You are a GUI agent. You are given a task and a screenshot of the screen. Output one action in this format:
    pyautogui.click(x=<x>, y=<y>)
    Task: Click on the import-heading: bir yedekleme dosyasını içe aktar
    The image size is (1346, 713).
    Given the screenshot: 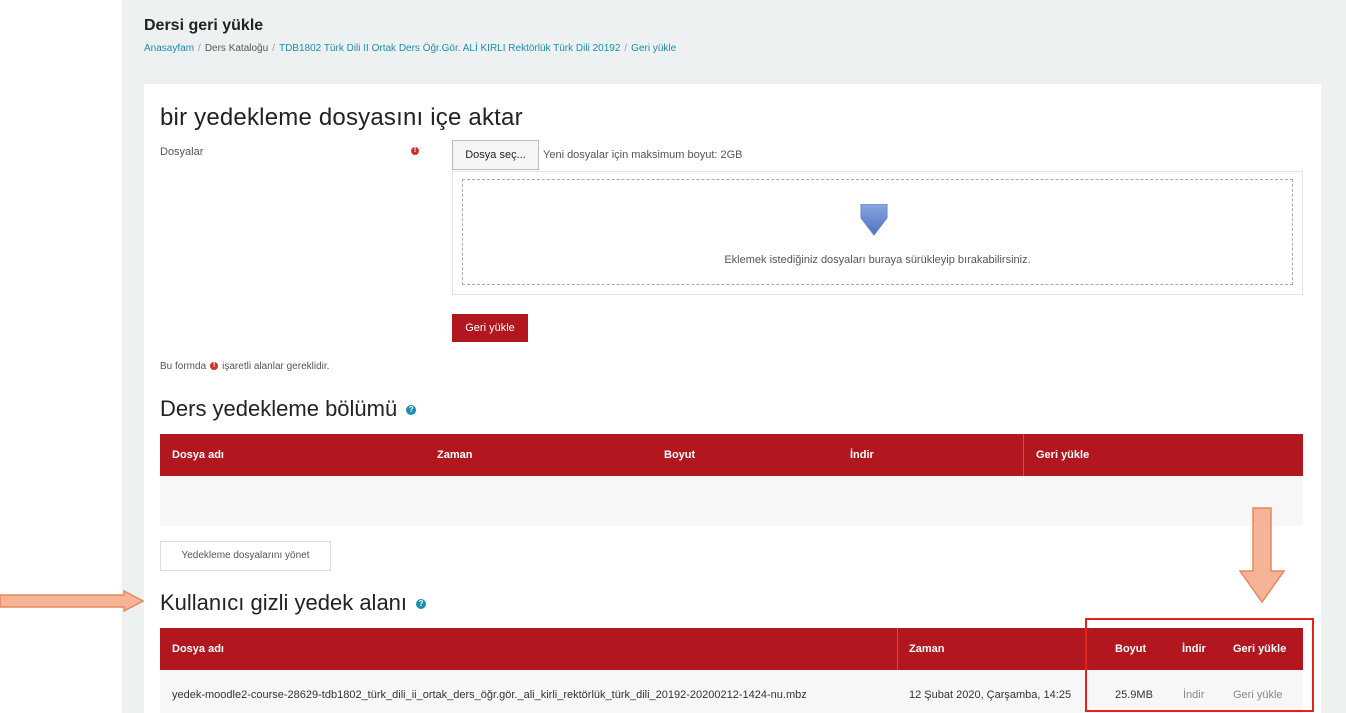 What is the action you would take?
    pyautogui.click(x=341, y=117)
    